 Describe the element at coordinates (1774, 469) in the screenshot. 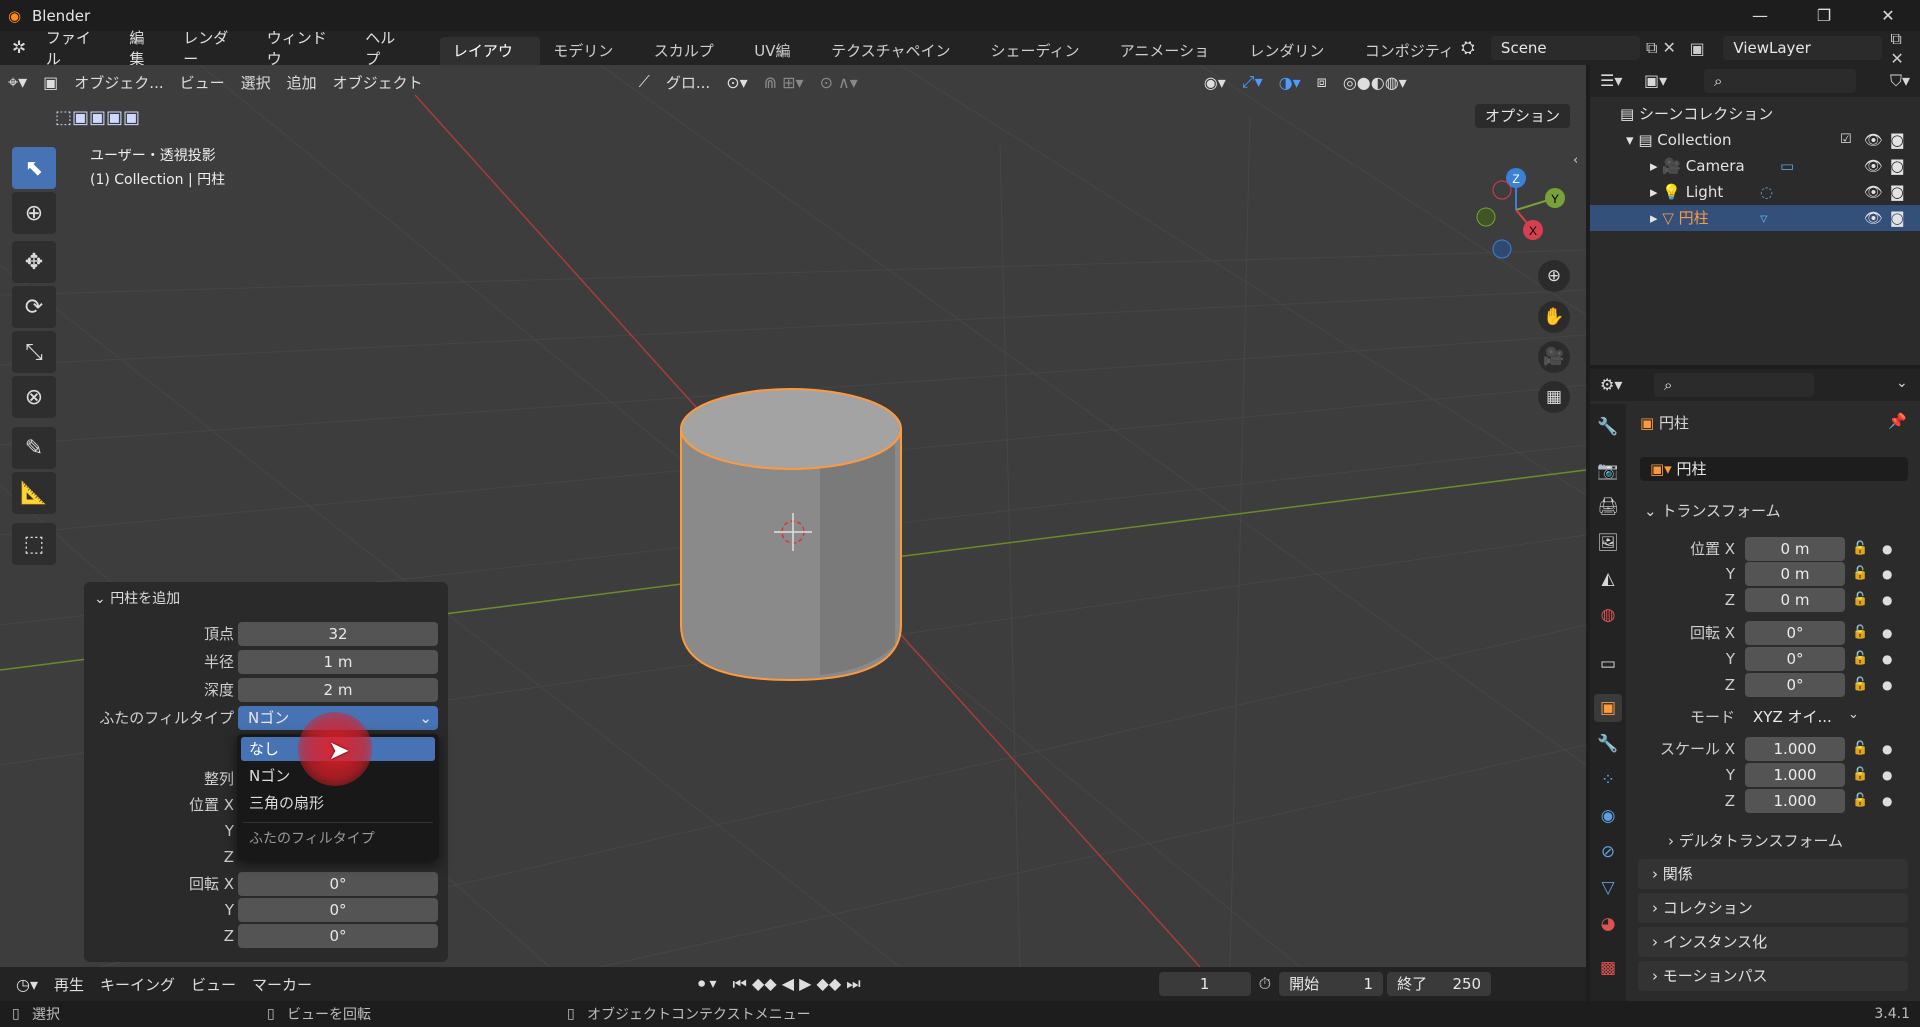

I see `object-name-field: ▣▾ 円柱` at that location.